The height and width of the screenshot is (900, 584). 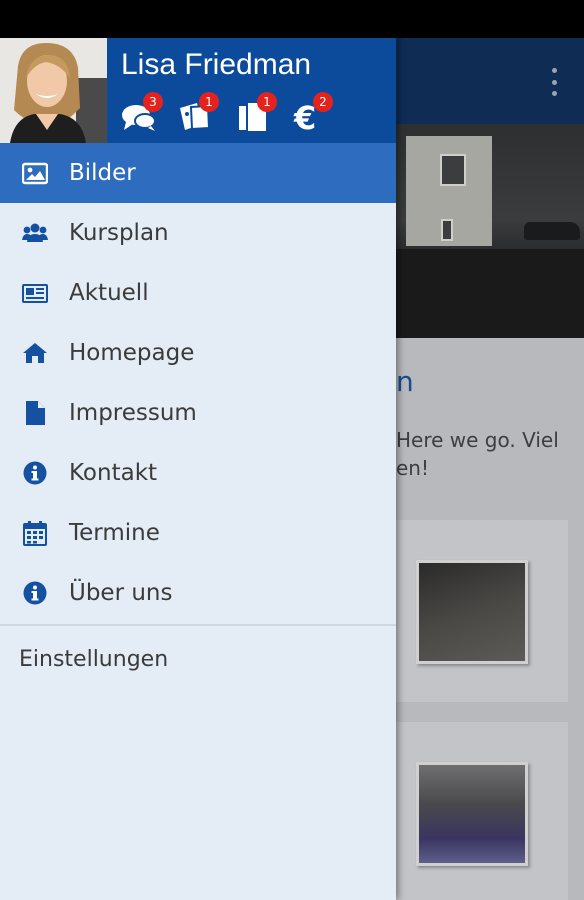 What do you see at coordinates (198, 293) in the screenshot?
I see `menu-item-aktuell: Aktuell` at bounding box center [198, 293].